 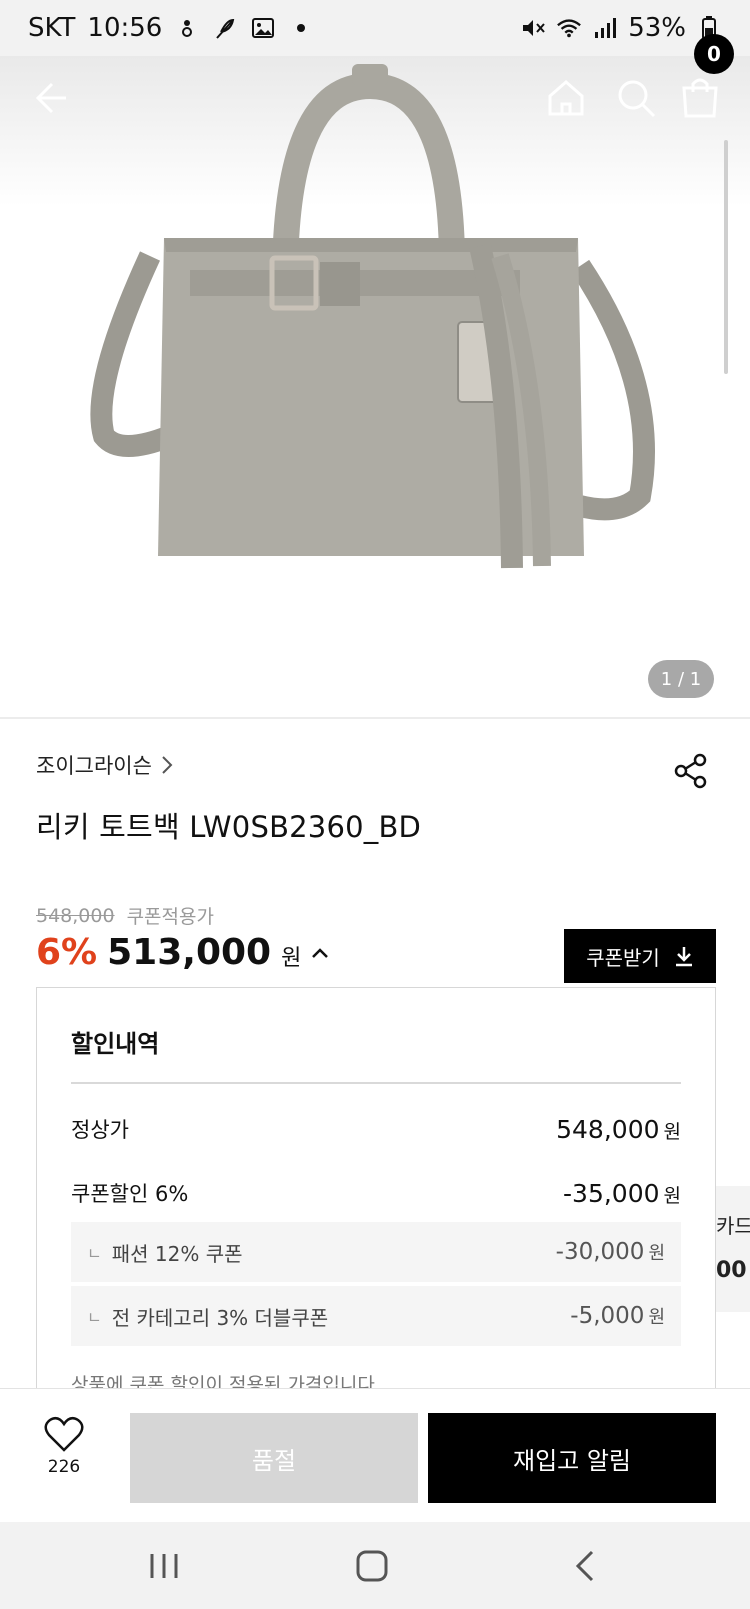 I want to click on home-icon, so click(x=566, y=98).